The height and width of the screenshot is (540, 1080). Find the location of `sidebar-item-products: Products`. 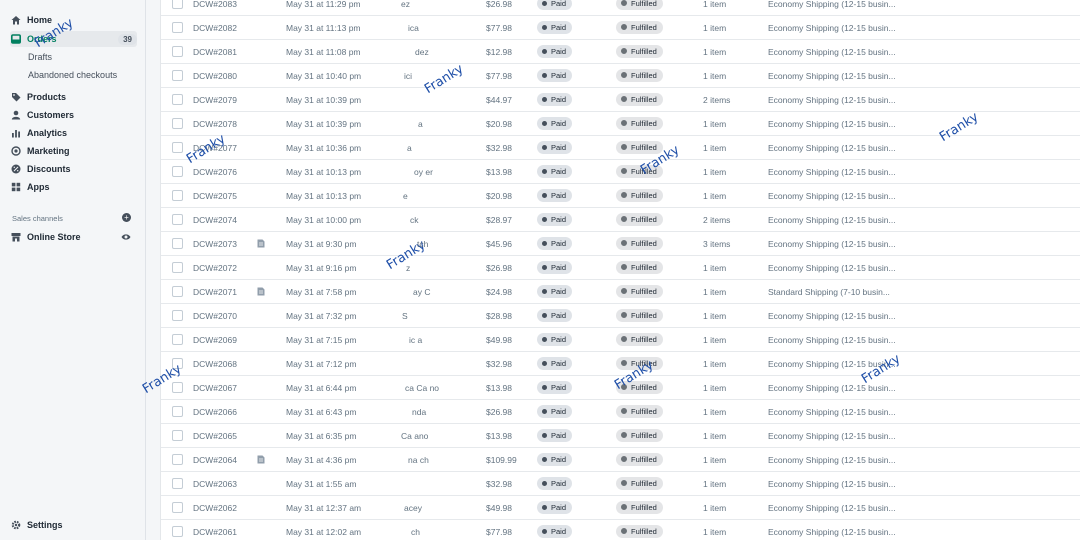

sidebar-item-products: Products is located at coordinates (73, 97).